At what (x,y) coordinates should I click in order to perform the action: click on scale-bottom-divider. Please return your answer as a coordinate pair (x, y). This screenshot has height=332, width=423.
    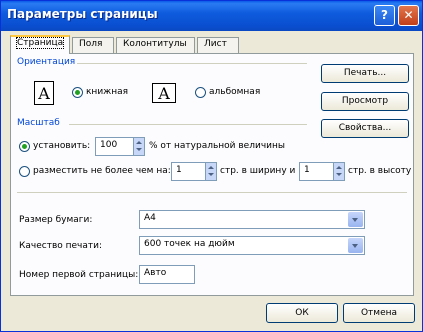
    Looking at the image, I should click on (212, 192).